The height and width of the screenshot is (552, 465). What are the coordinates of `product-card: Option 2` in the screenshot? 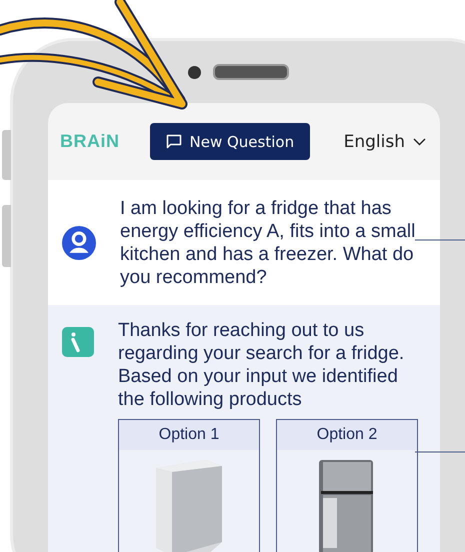 It's located at (347, 485).